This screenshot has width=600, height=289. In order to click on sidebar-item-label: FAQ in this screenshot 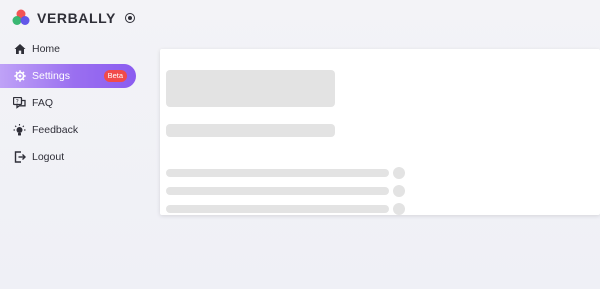, I will do `click(43, 103)`.